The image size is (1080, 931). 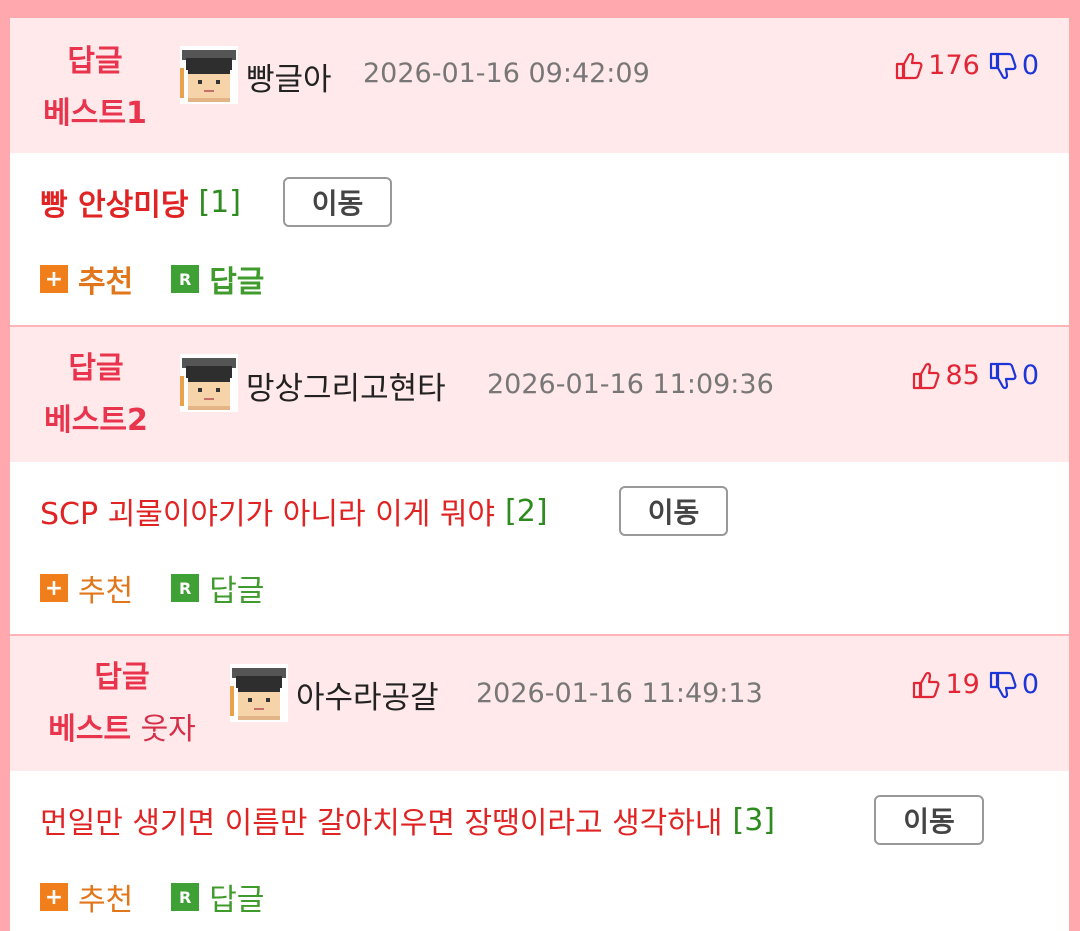 I want to click on vote-area: 85 0, so click(x=975, y=375).